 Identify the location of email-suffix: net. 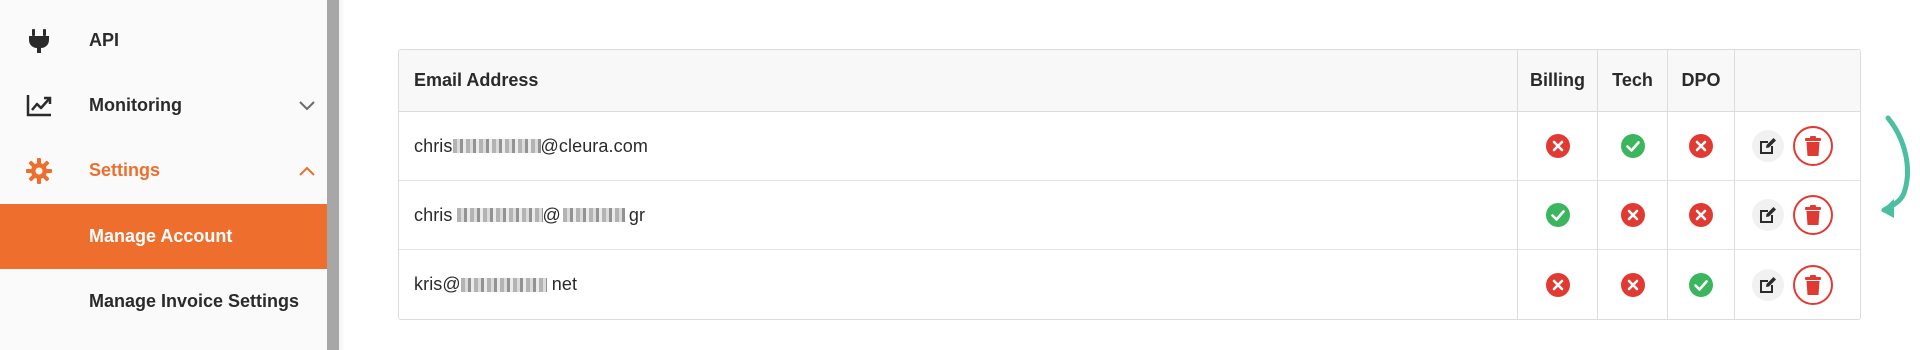
(564, 284).